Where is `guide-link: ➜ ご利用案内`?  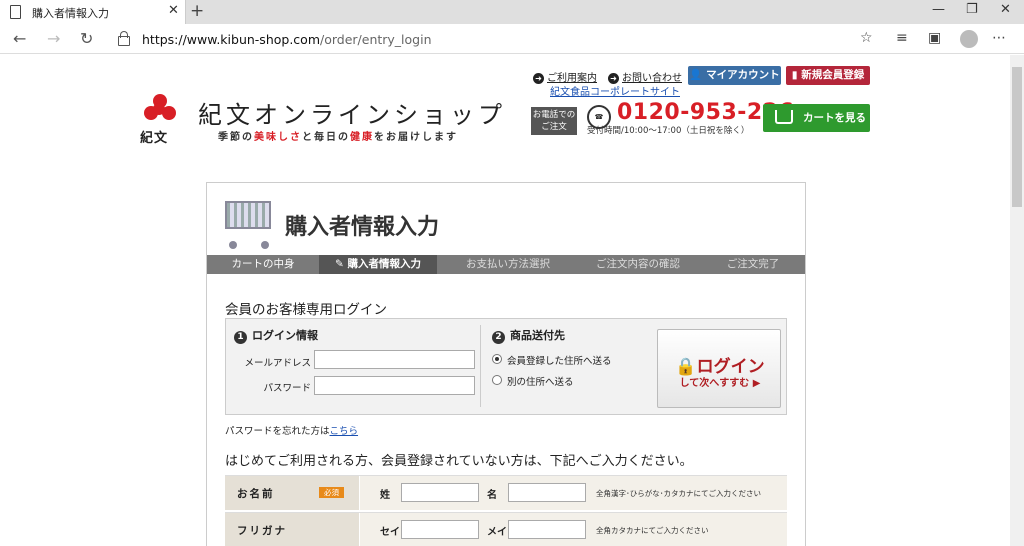 guide-link: ➜ ご利用案内 is located at coordinates (565, 76).